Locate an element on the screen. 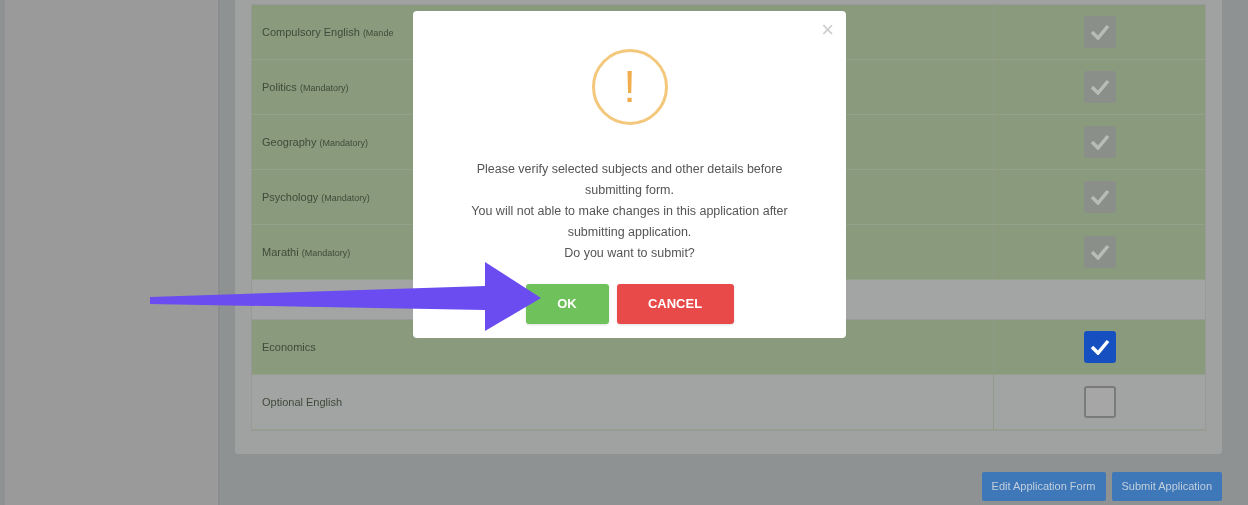  subject-name: Optional English is located at coordinates (302, 402).